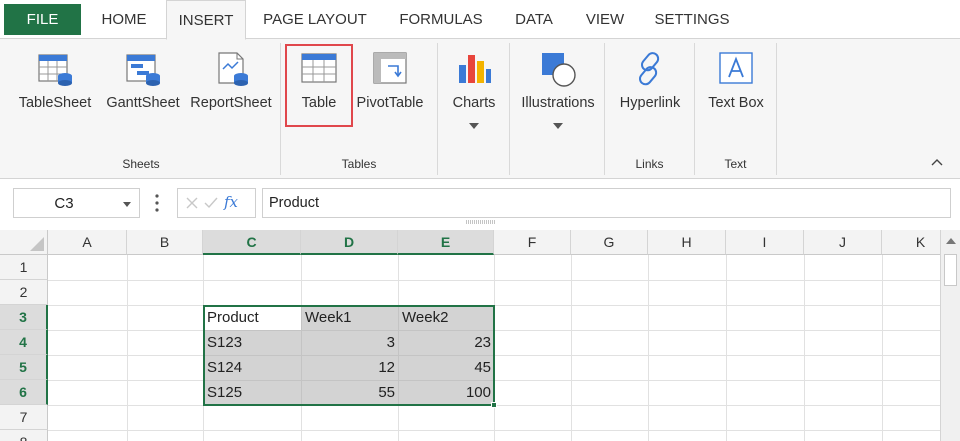 The image size is (960, 441). Describe the element at coordinates (692, 19) in the screenshot. I see `tab-settings: SETTINGS` at that location.